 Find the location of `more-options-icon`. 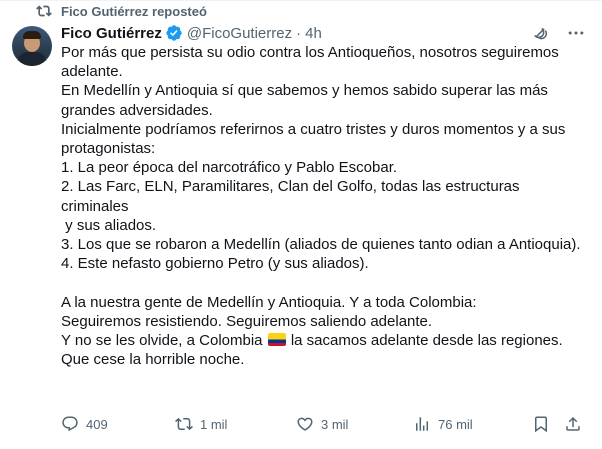

more-options-icon is located at coordinates (576, 33).